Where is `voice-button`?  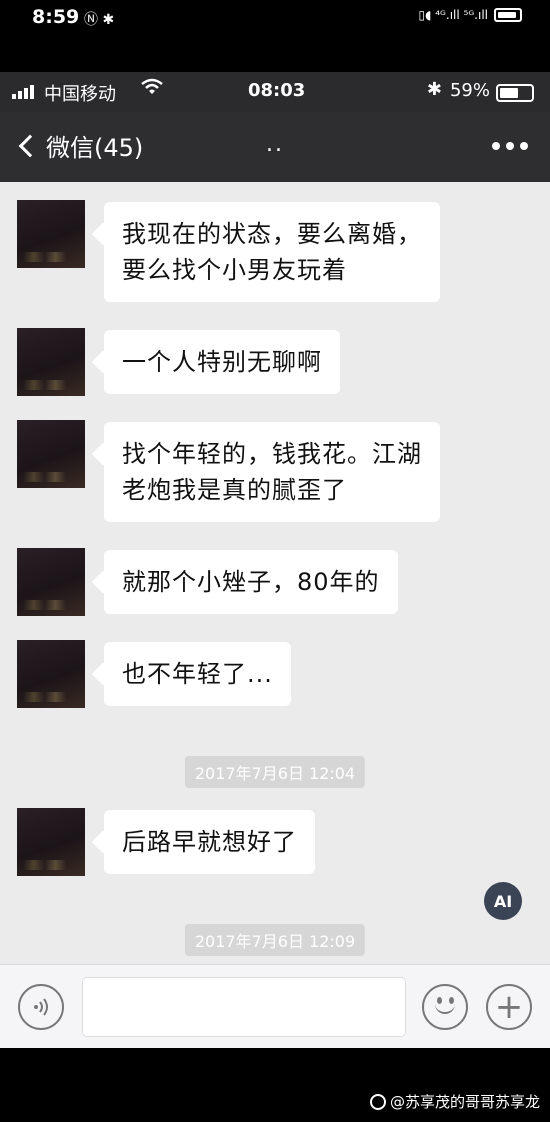
voice-button is located at coordinates (41, 1007).